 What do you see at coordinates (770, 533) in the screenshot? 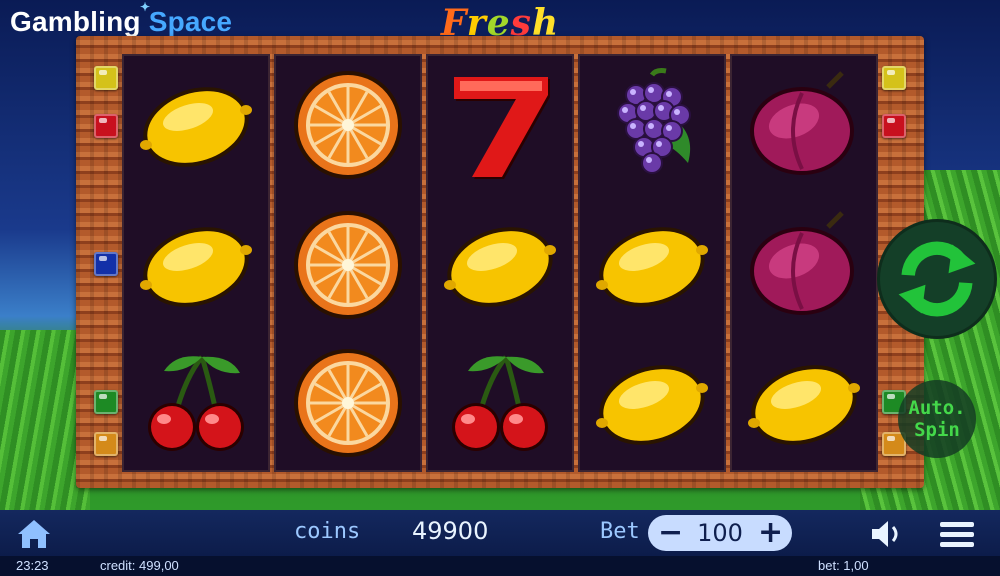
I see `bet-increase-button: +` at bounding box center [770, 533].